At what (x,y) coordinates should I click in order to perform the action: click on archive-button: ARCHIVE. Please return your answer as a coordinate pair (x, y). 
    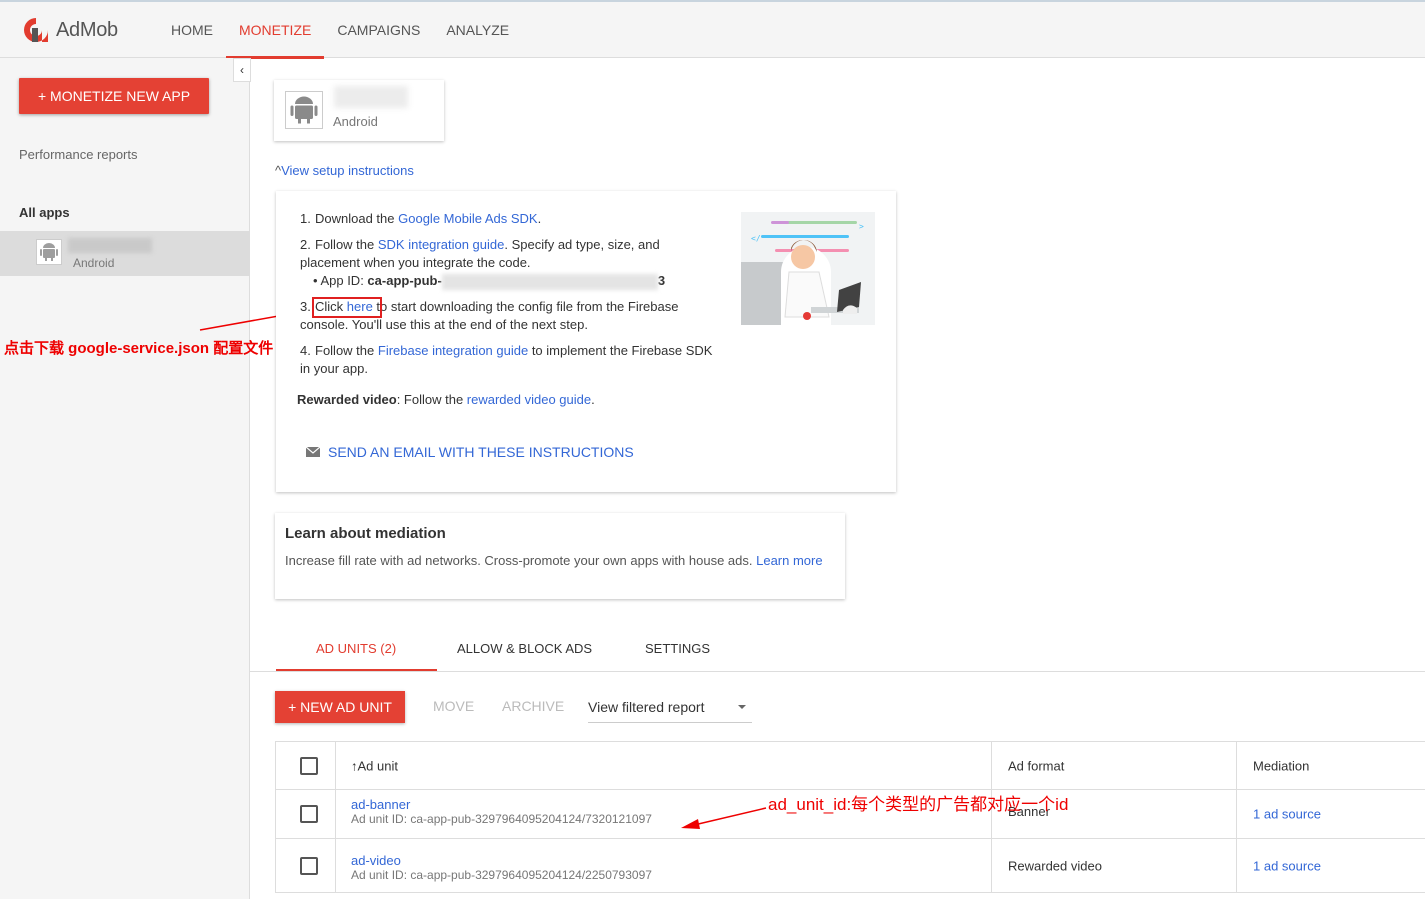
    Looking at the image, I should click on (533, 706).